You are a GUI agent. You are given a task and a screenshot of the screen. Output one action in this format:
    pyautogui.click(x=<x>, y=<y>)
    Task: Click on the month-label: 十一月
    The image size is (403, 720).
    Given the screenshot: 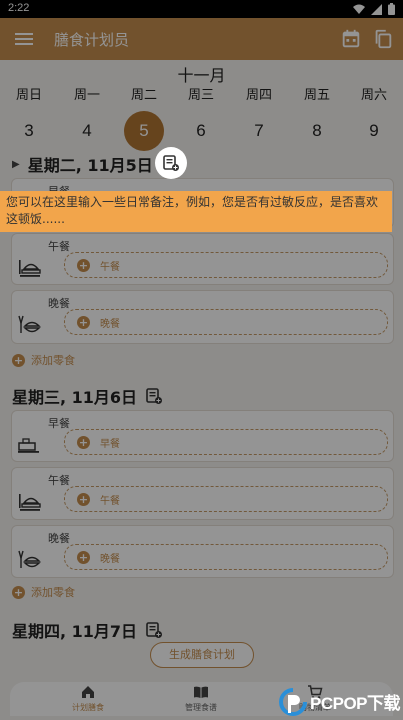 What is the action you would take?
    pyautogui.click(x=201, y=75)
    